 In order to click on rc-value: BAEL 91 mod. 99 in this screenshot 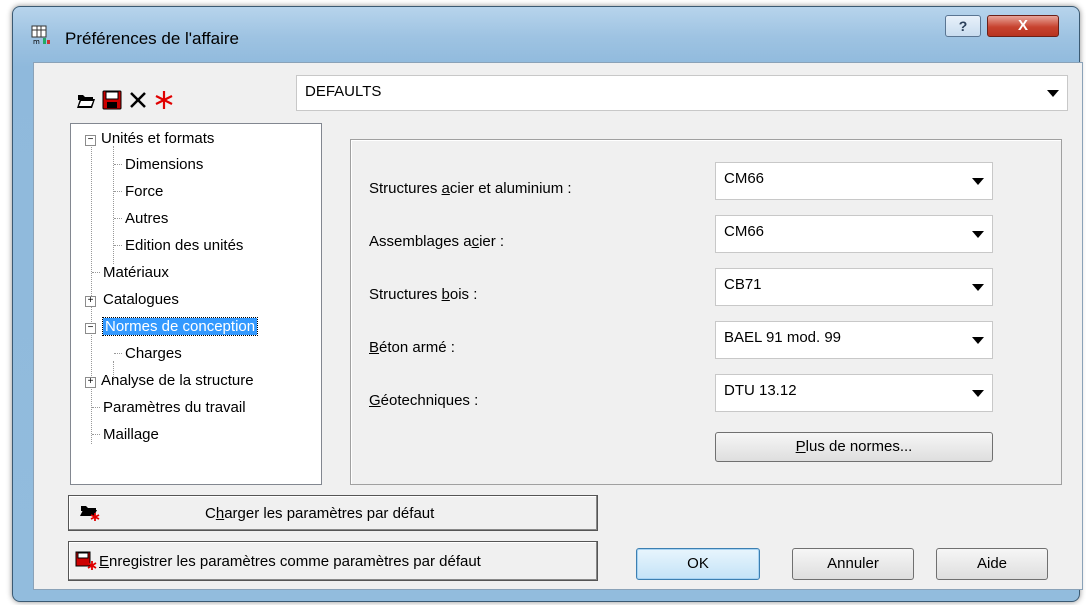, I will do `click(783, 337)`.